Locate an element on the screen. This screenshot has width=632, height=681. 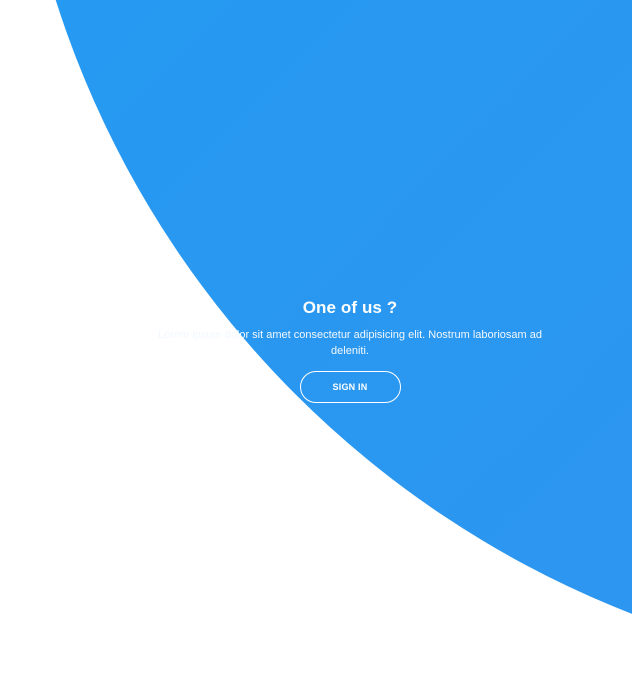
sign-in-button: SIGN IN is located at coordinates (350, 387).